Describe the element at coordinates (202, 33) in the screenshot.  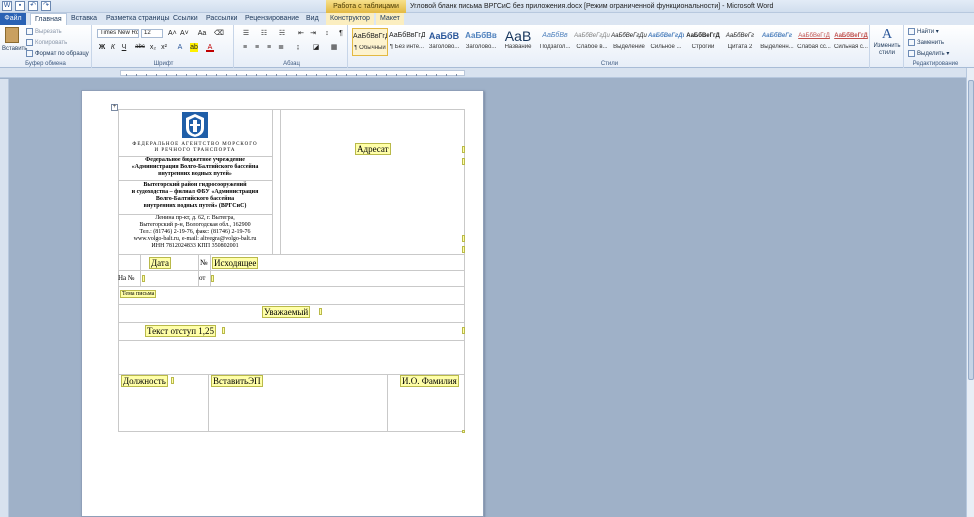
I see `change-case-button: Aa` at that location.